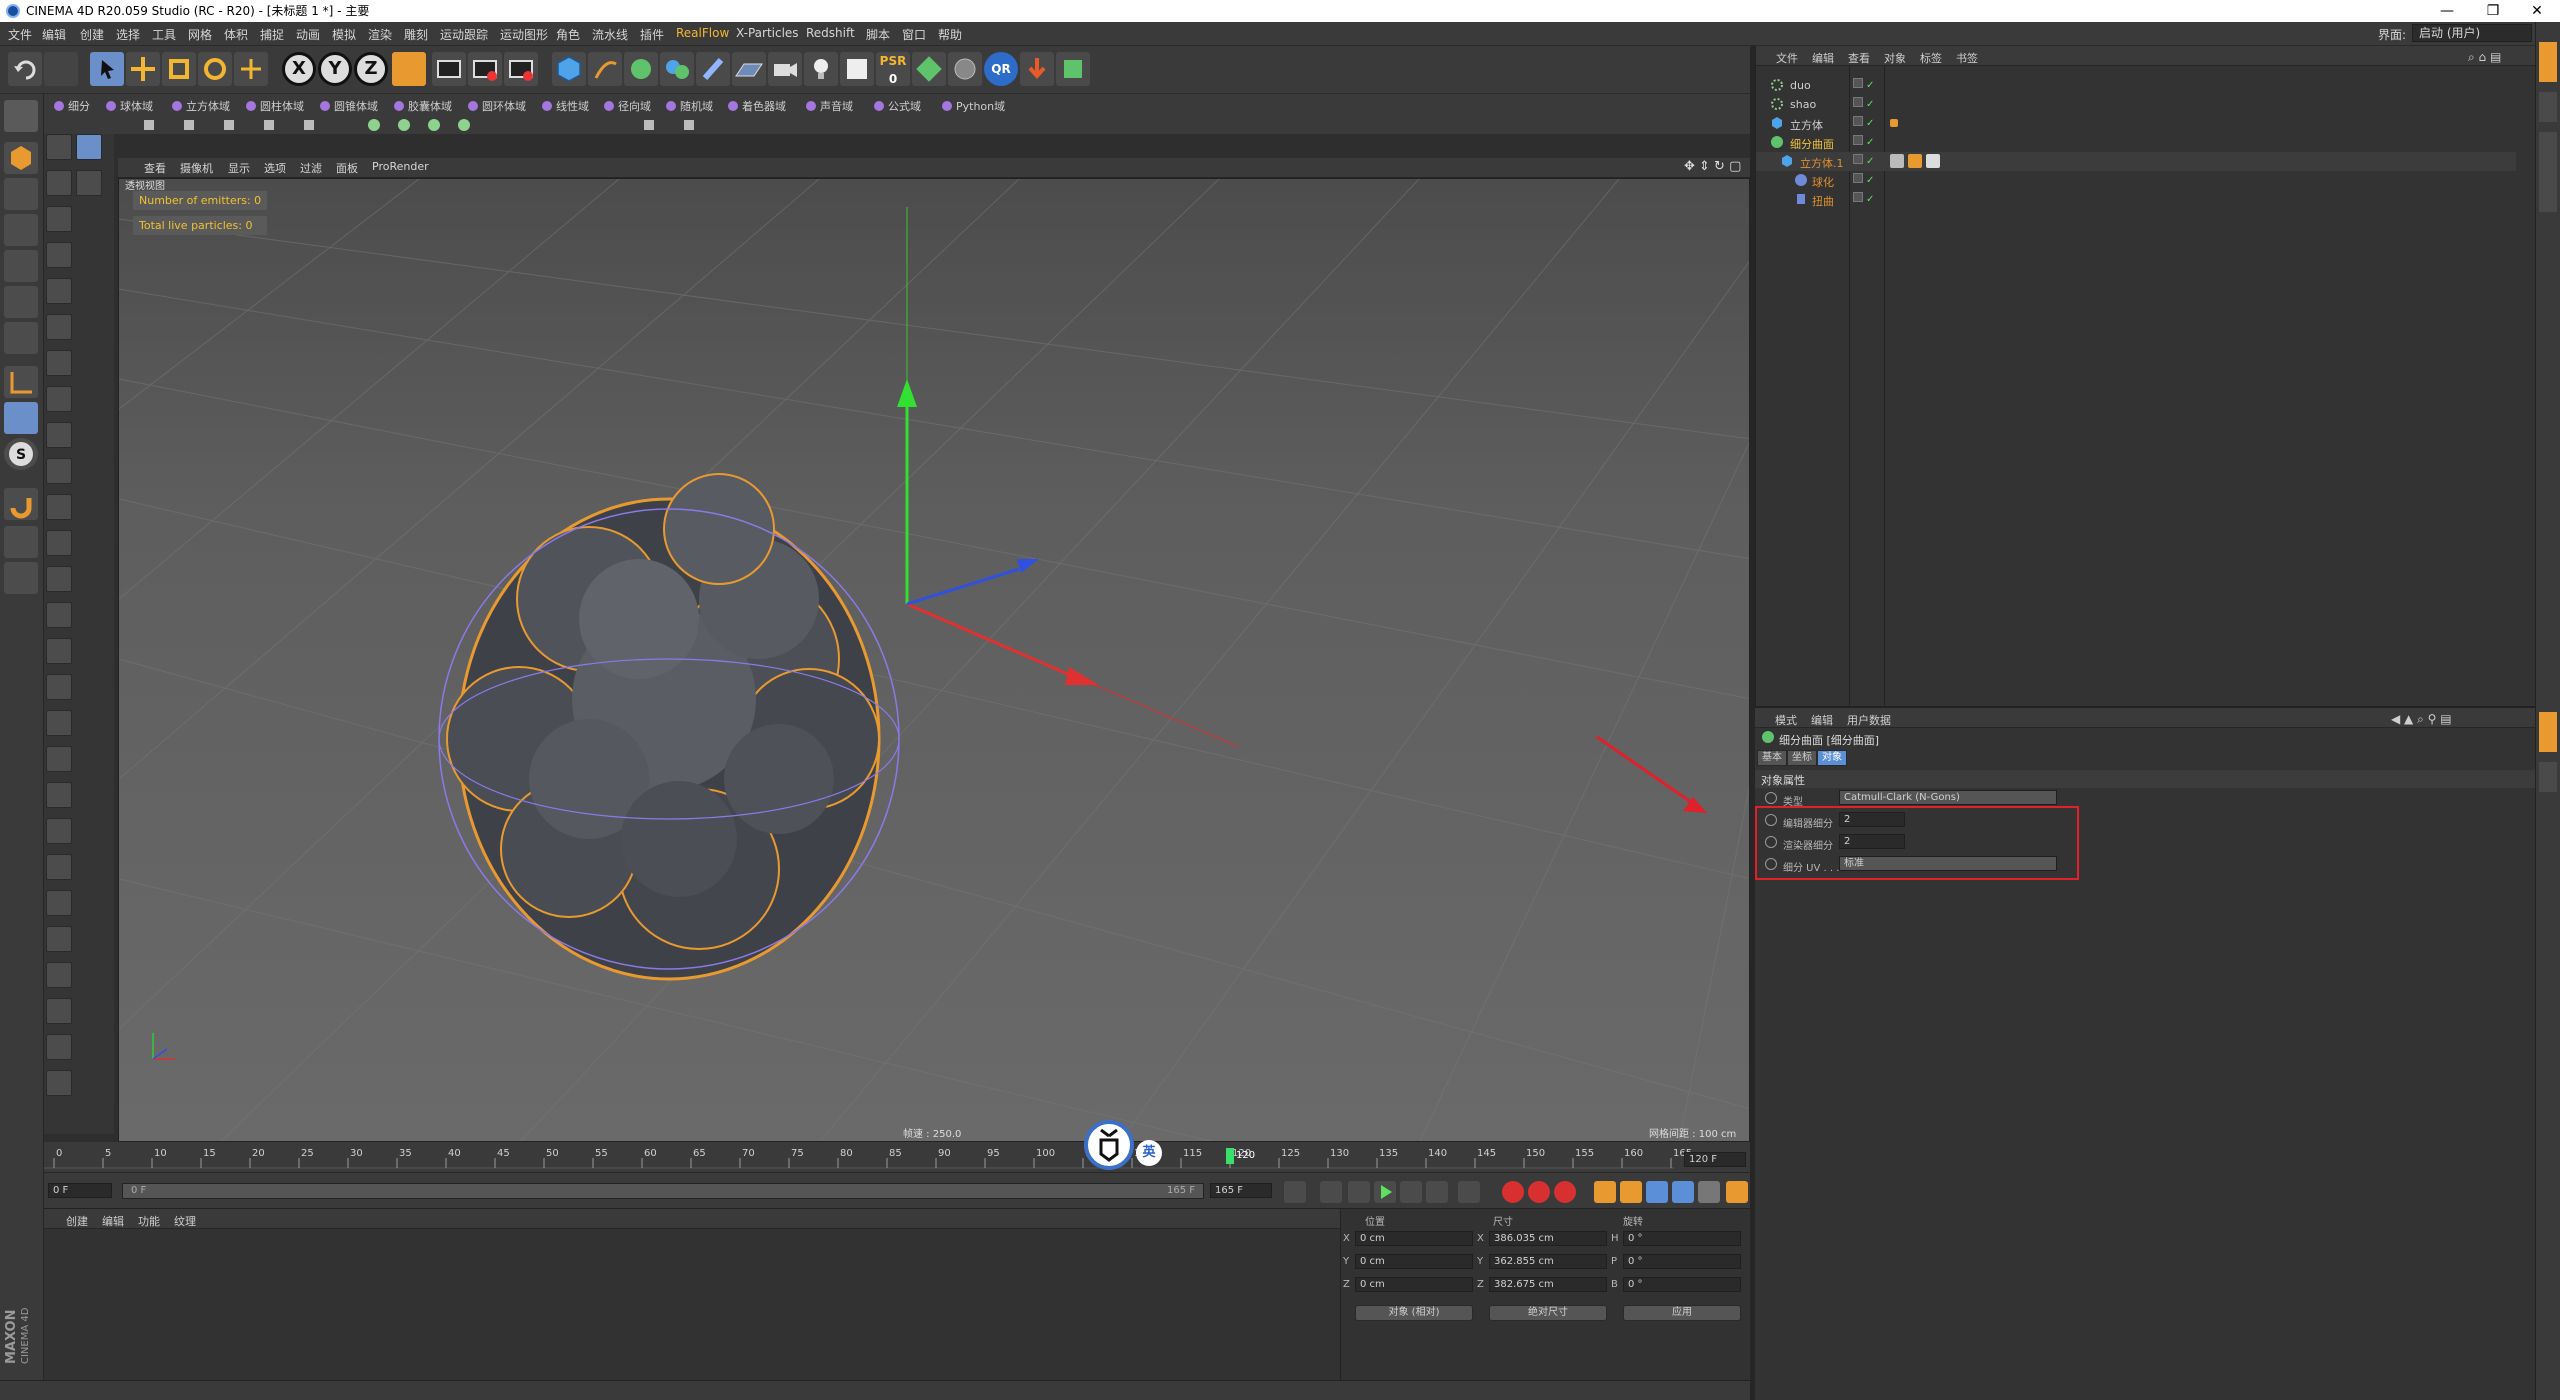 Image resolution: width=2560 pixels, height=1400 pixels. Describe the element at coordinates (1948, 797) in the screenshot. I see `type-dropdown: Catmull-Clark (N-Gons)` at that location.